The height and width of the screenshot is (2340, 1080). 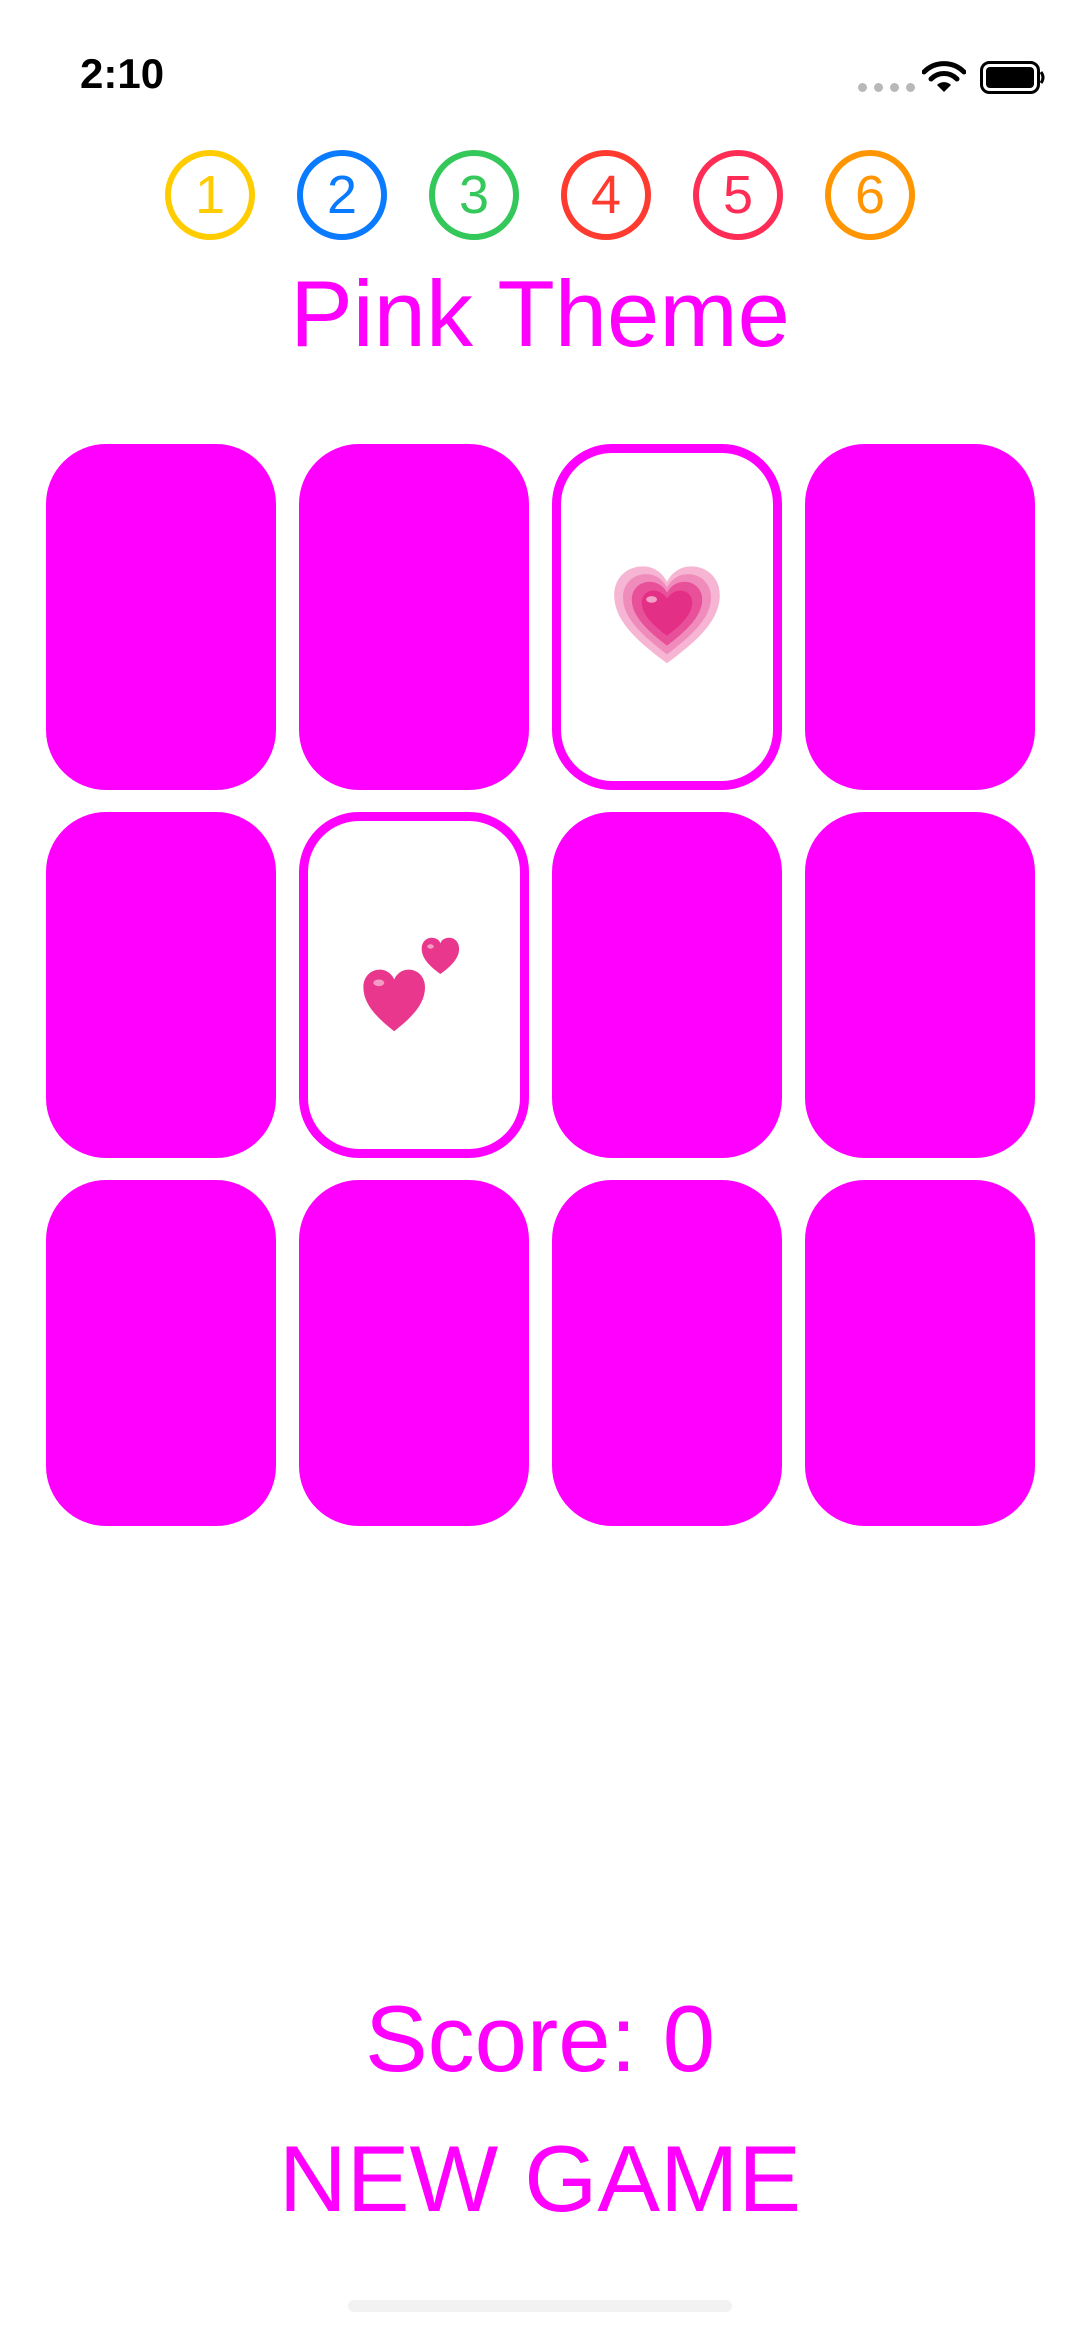 What do you see at coordinates (210, 195) in the screenshot?
I see `theme-button-1: 1` at bounding box center [210, 195].